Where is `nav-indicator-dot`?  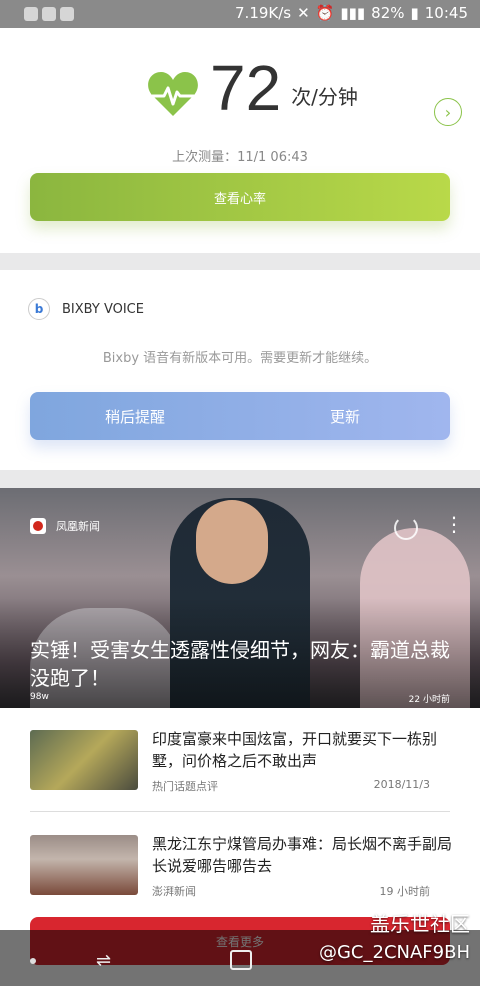
nav-indicator-dot is located at coordinates (33, 961).